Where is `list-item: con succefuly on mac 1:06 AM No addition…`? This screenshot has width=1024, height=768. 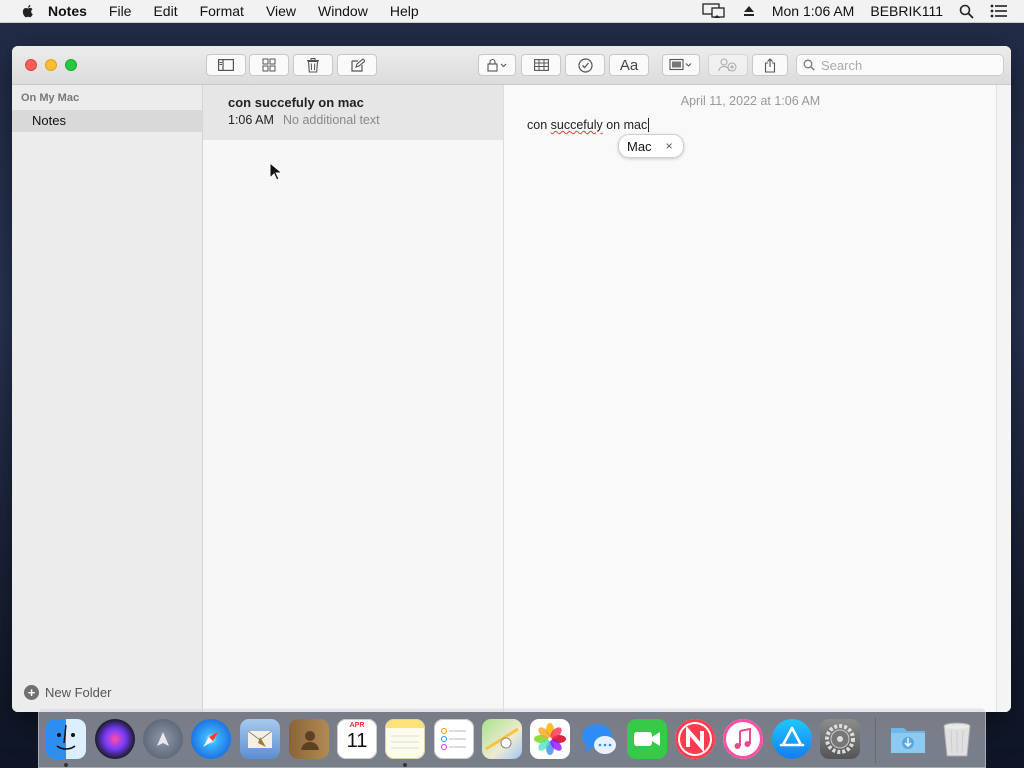 list-item: con succefuly on mac 1:06 AM No addition… is located at coordinates (353, 112).